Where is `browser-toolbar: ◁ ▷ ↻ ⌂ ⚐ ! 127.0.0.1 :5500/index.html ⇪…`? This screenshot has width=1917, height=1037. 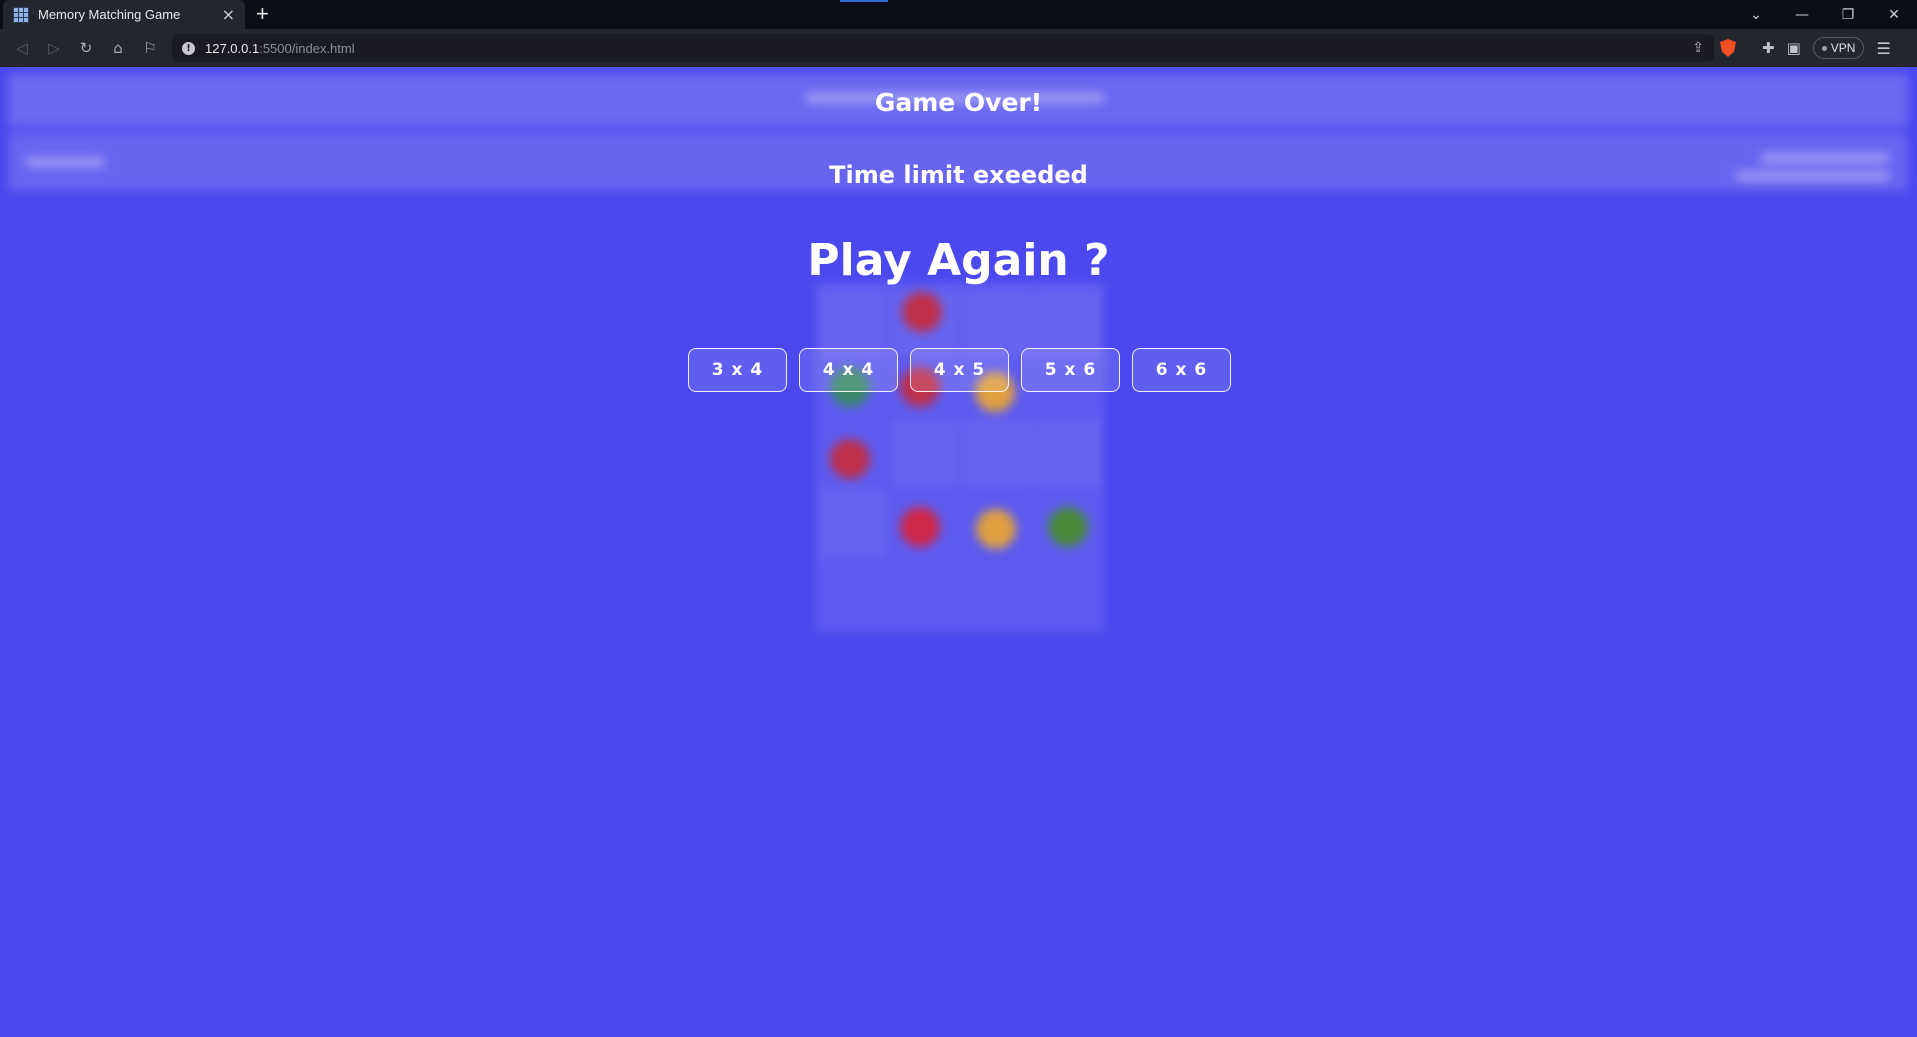
browser-toolbar: ◁ ▷ ↻ ⌂ ⚐ ! 127.0.0.1 :5500/index.html ⇪… is located at coordinates (958, 48).